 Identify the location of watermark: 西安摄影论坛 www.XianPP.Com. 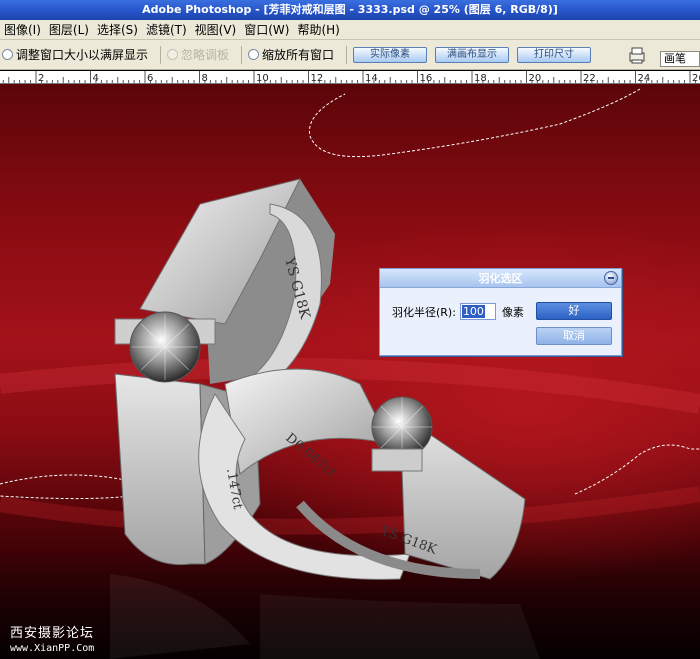
(52, 638).